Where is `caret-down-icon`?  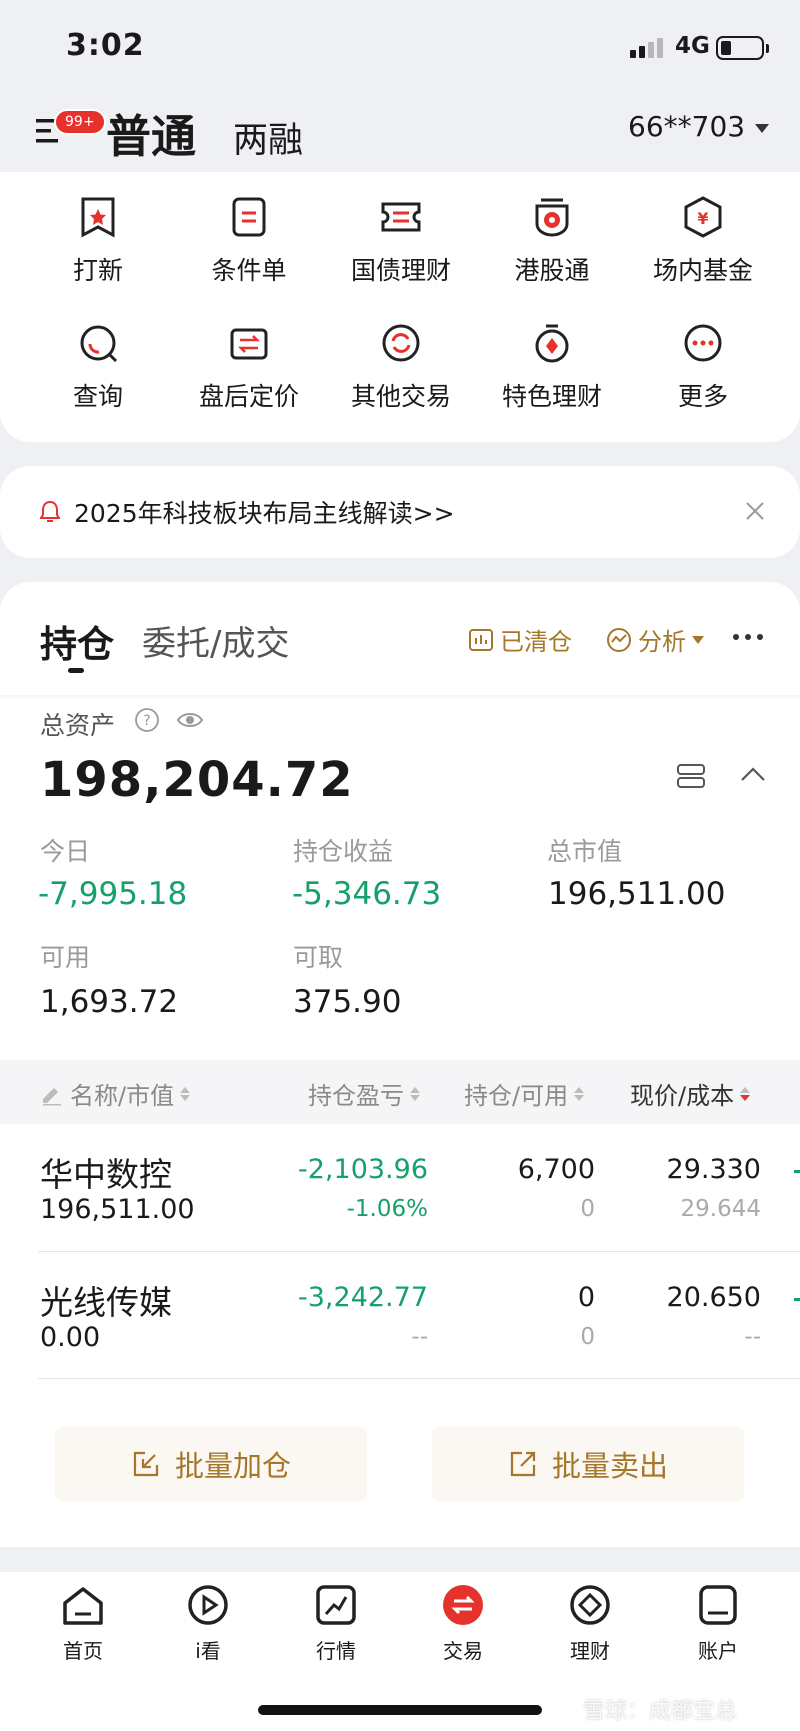
caret-down-icon is located at coordinates (698, 639).